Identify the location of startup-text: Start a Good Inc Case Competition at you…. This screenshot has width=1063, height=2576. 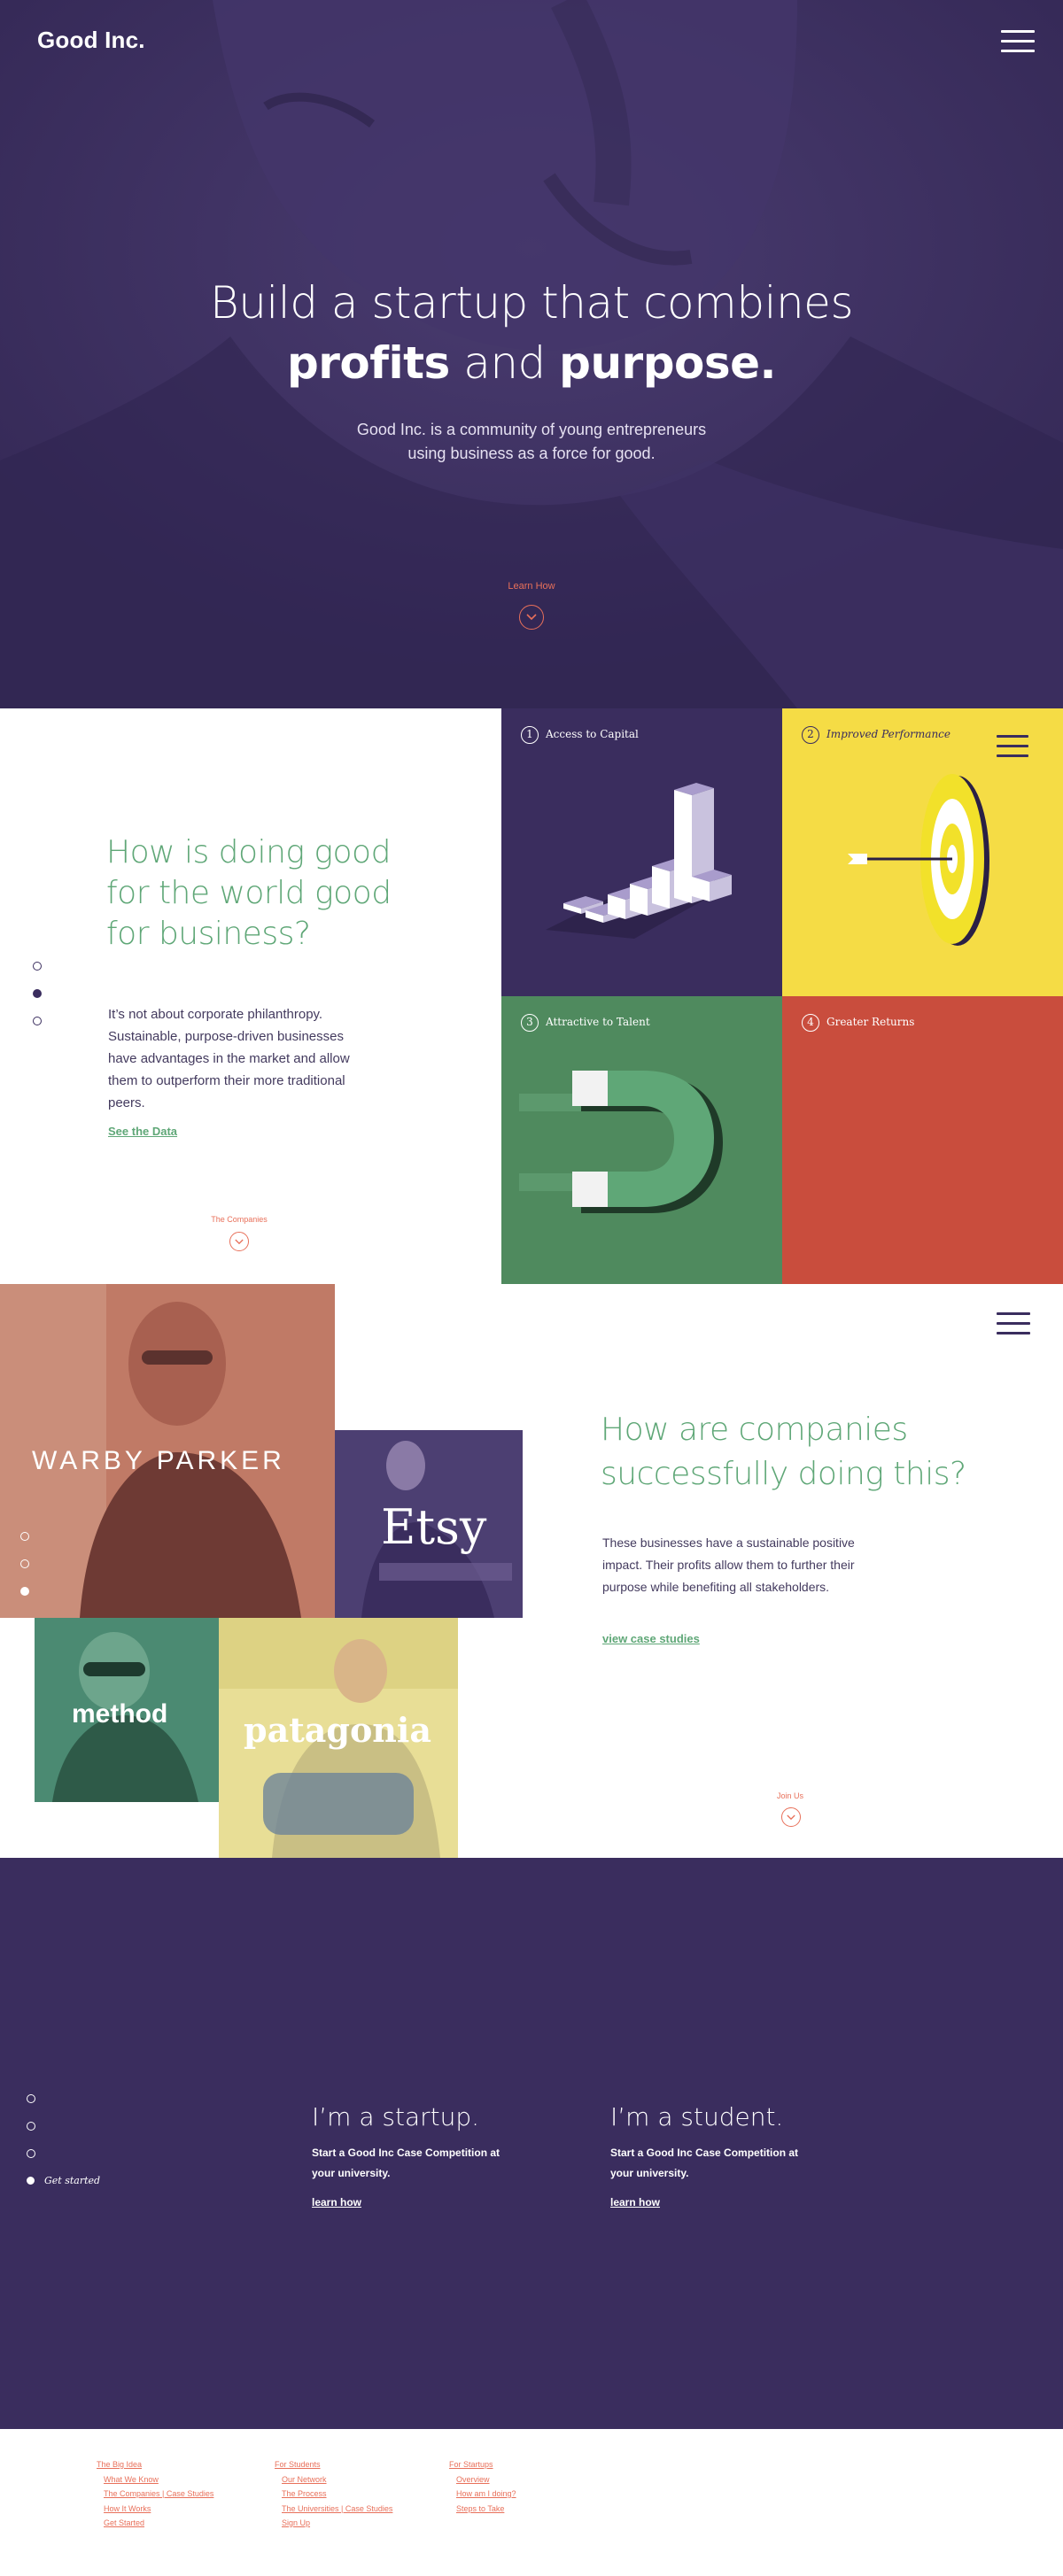
(406, 2163).